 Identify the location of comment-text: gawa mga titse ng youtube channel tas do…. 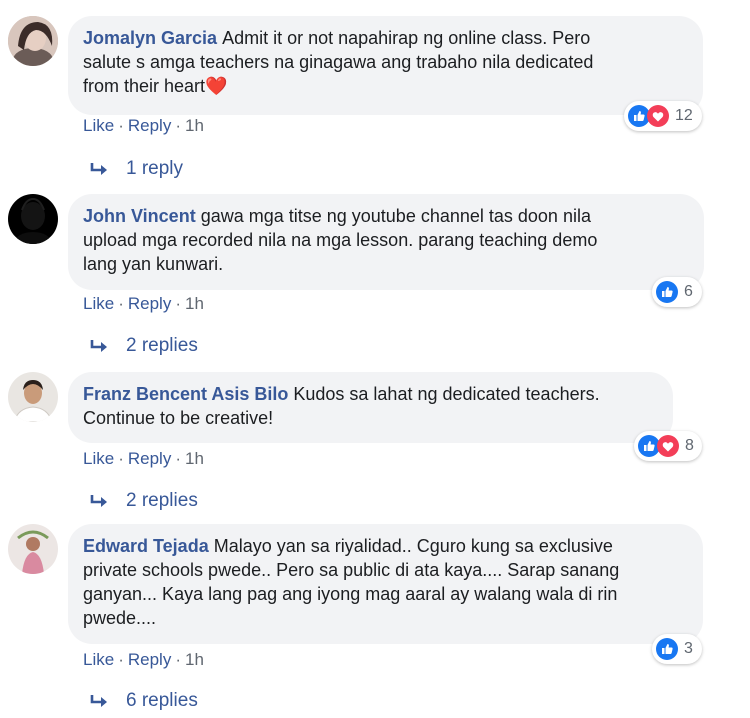
(395, 216).